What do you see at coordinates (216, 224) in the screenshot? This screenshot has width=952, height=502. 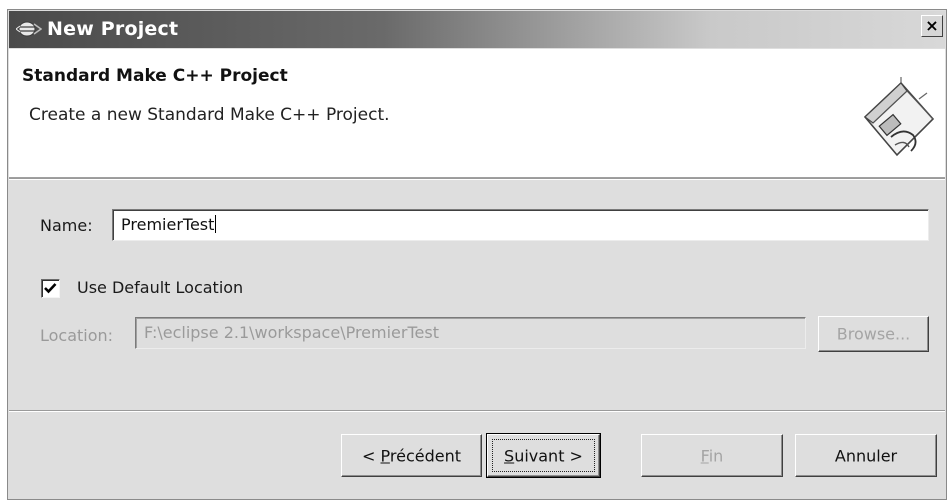 I see `text-caret` at bounding box center [216, 224].